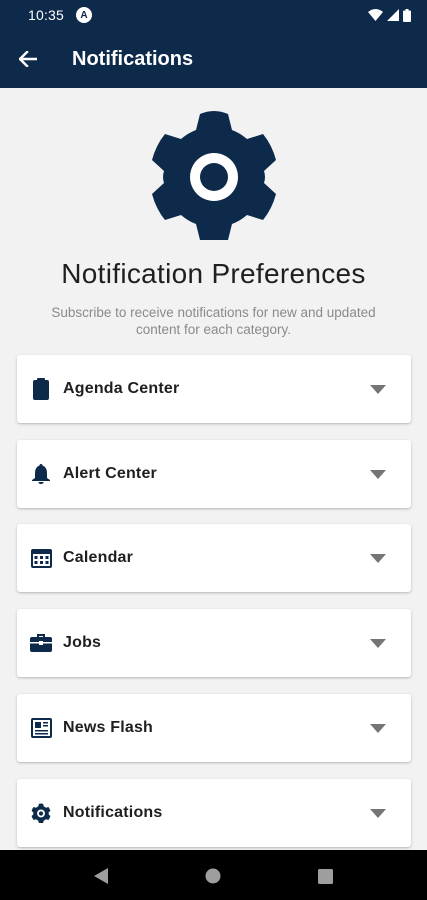 Image resolution: width=427 pixels, height=900 pixels. What do you see at coordinates (214, 728) in the screenshot?
I see `category-news-flash: News Flash` at bounding box center [214, 728].